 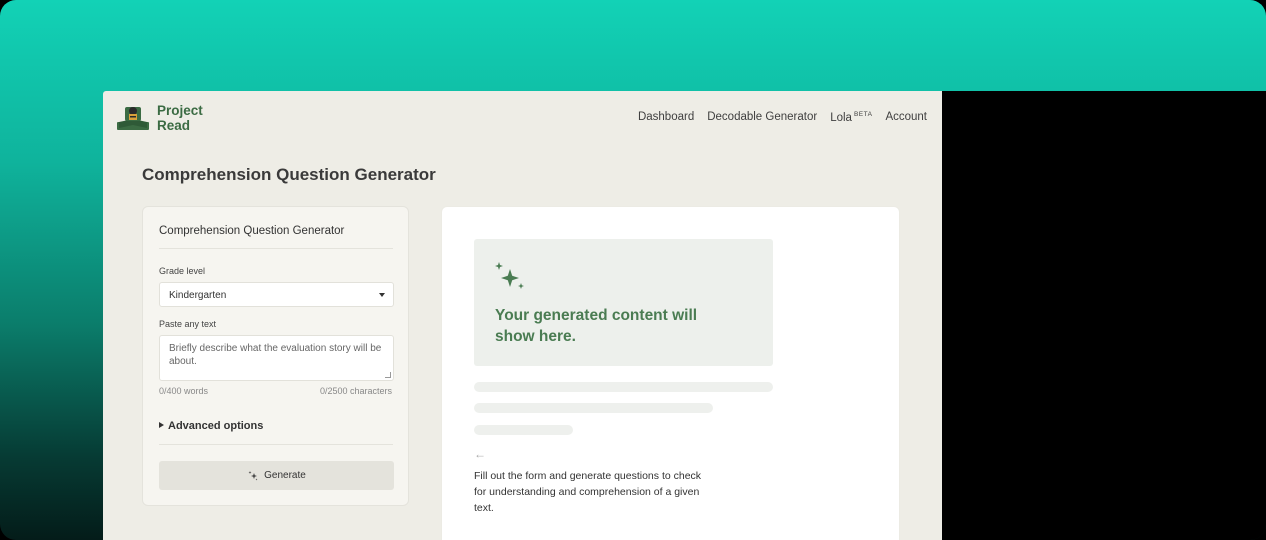 I want to click on nav-lola-label: Lola, so click(x=841, y=118).